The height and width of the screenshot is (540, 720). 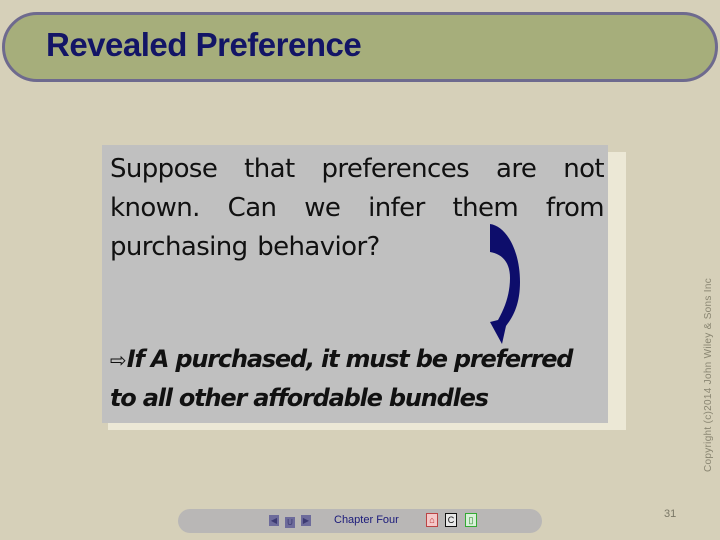 I want to click on curved-arrow-shape, so click(x=505, y=284).